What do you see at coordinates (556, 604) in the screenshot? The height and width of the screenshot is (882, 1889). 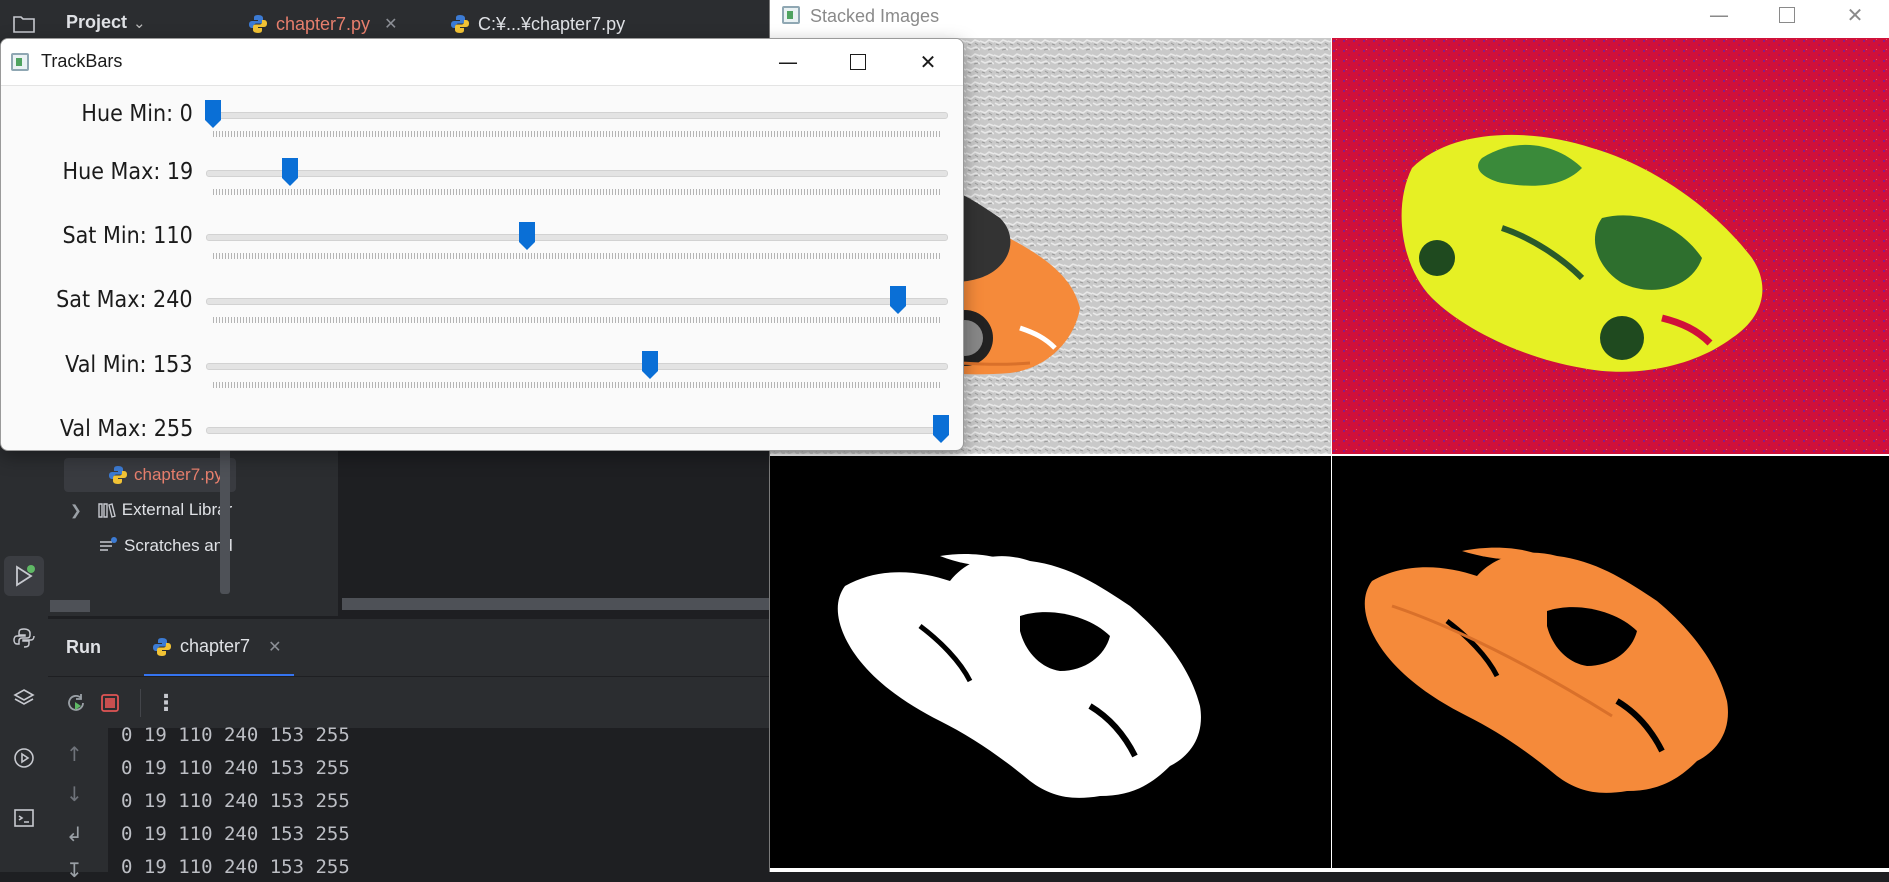 I see `editor-horizontal-scrollbar` at bounding box center [556, 604].